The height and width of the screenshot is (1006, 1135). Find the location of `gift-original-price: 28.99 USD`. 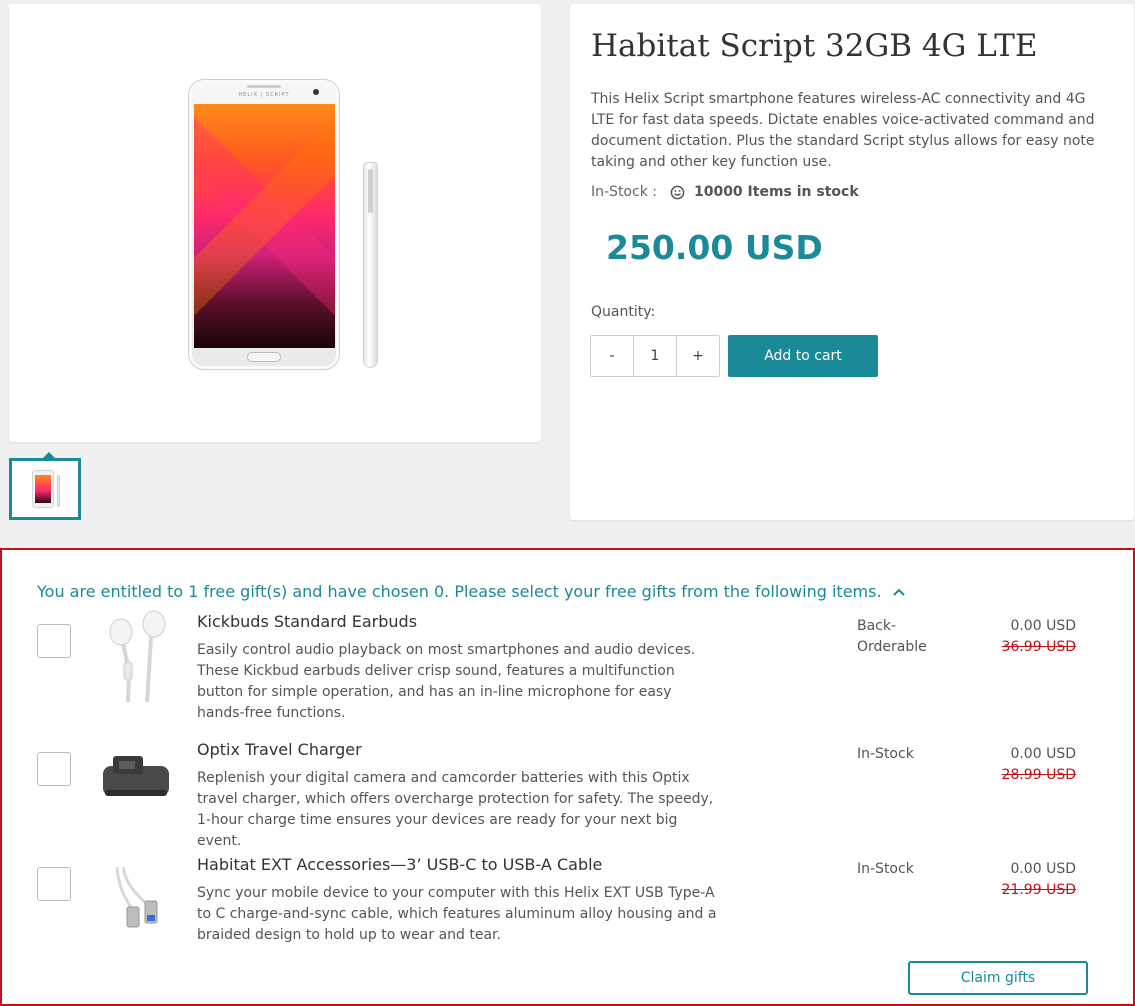

gift-original-price: 28.99 USD is located at coordinates (1038, 775).